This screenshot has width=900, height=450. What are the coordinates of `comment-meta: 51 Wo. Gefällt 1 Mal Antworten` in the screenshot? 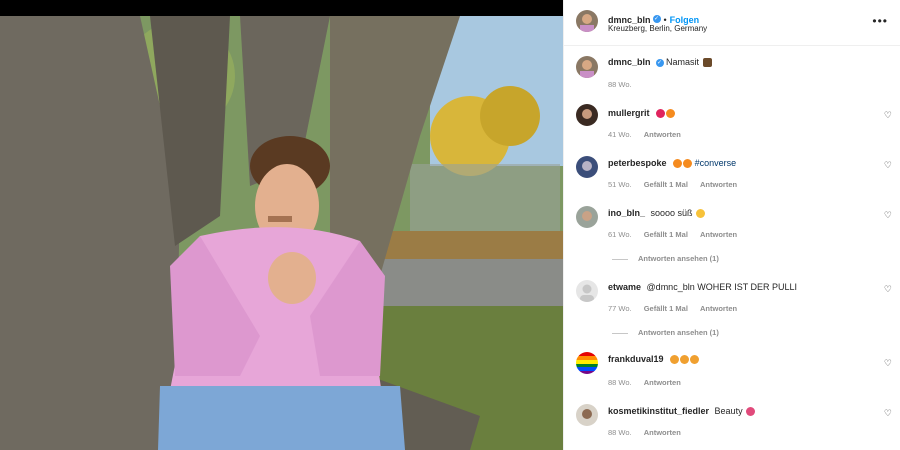 It's located at (677, 184).